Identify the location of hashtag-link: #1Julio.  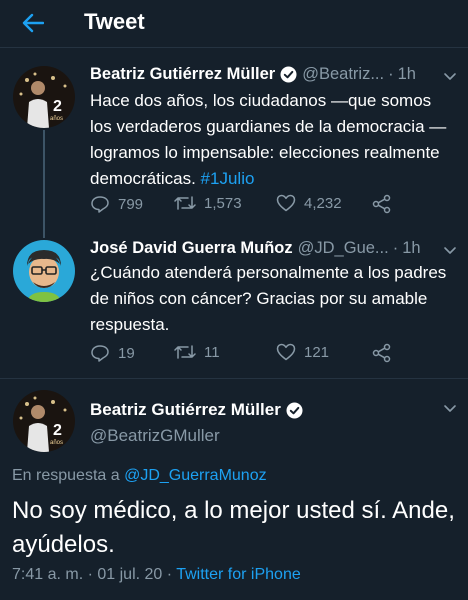
(228, 178).